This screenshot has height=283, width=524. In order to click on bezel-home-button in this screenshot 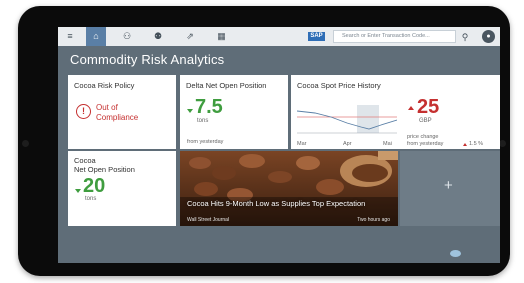, I will do `click(502, 143)`.